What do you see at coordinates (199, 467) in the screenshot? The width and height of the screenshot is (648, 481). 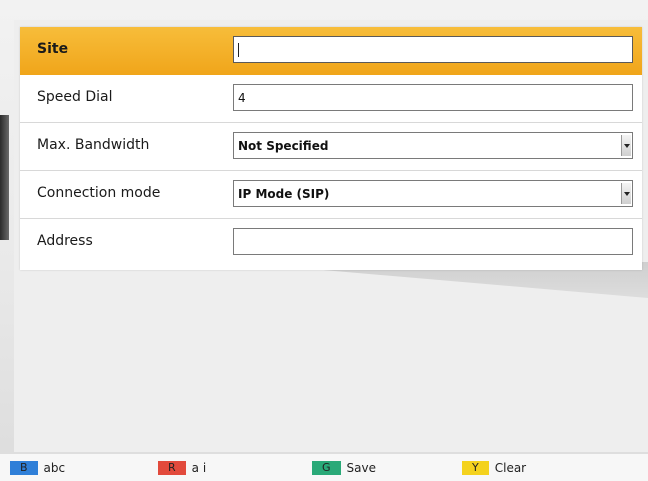 I see `red-key-label: a i` at bounding box center [199, 467].